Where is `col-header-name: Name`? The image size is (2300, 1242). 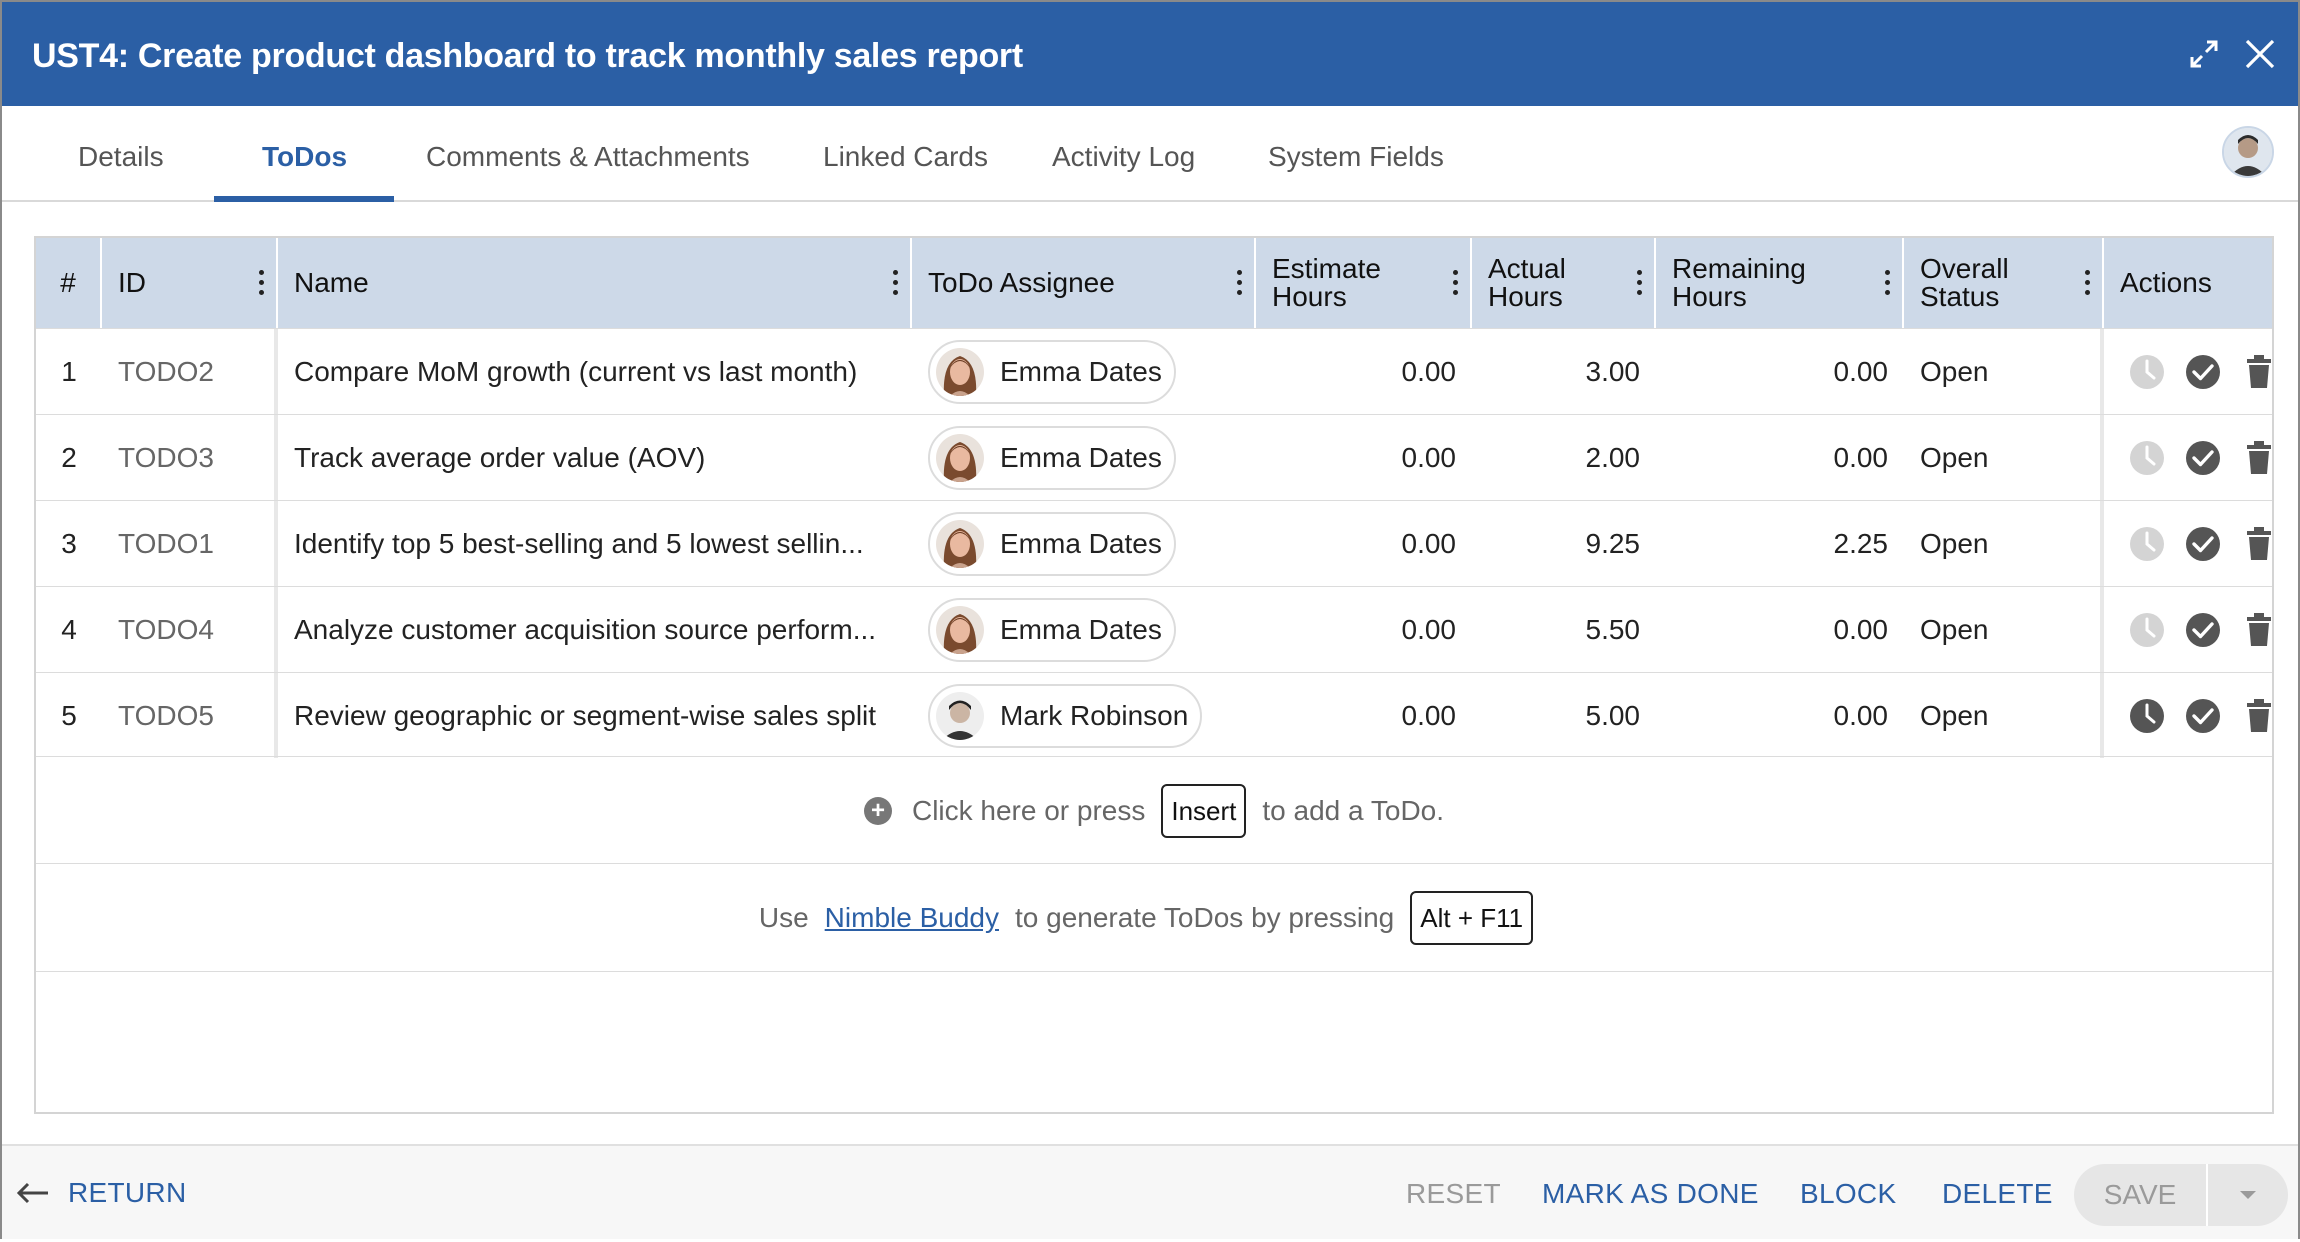 col-header-name: Name is located at coordinates (595, 283).